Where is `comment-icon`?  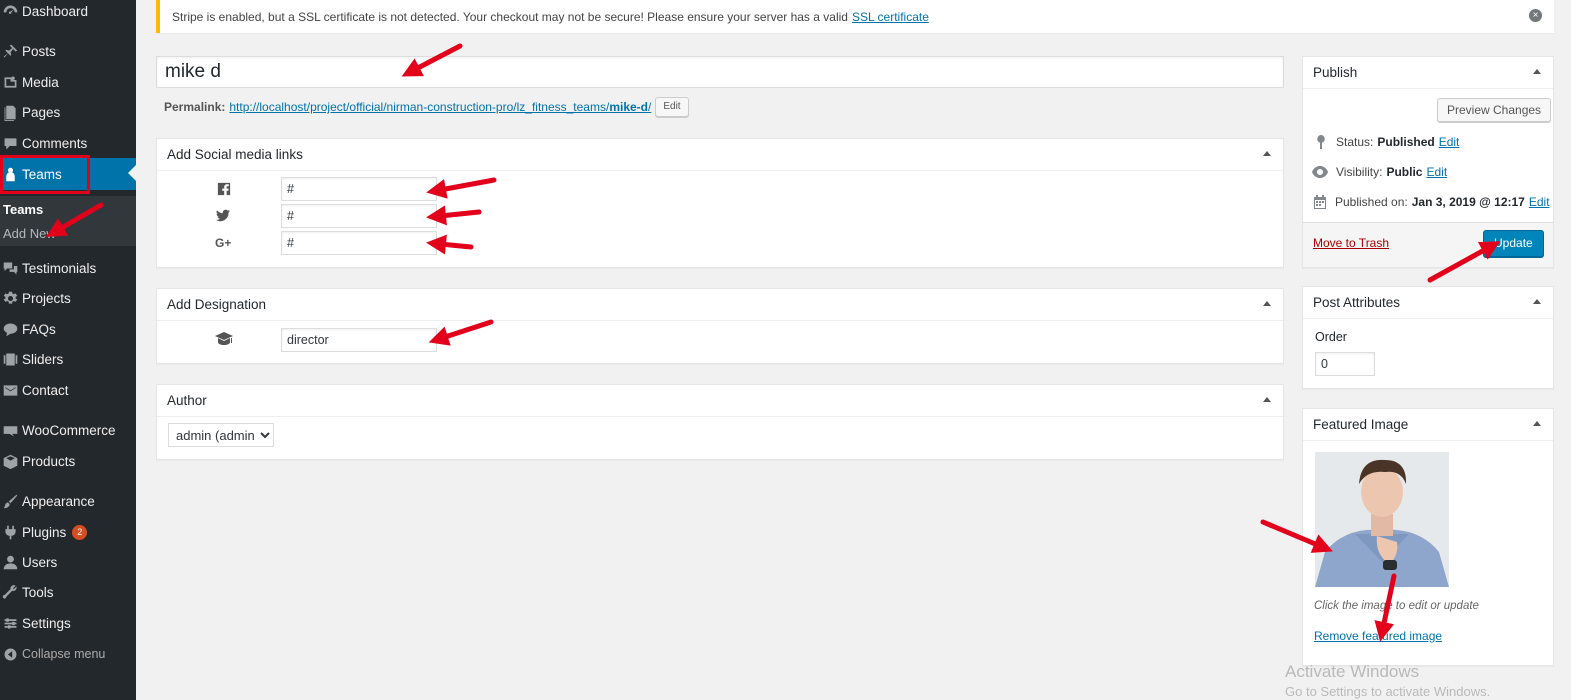
comment-icon is located at coordinates (11, 143).